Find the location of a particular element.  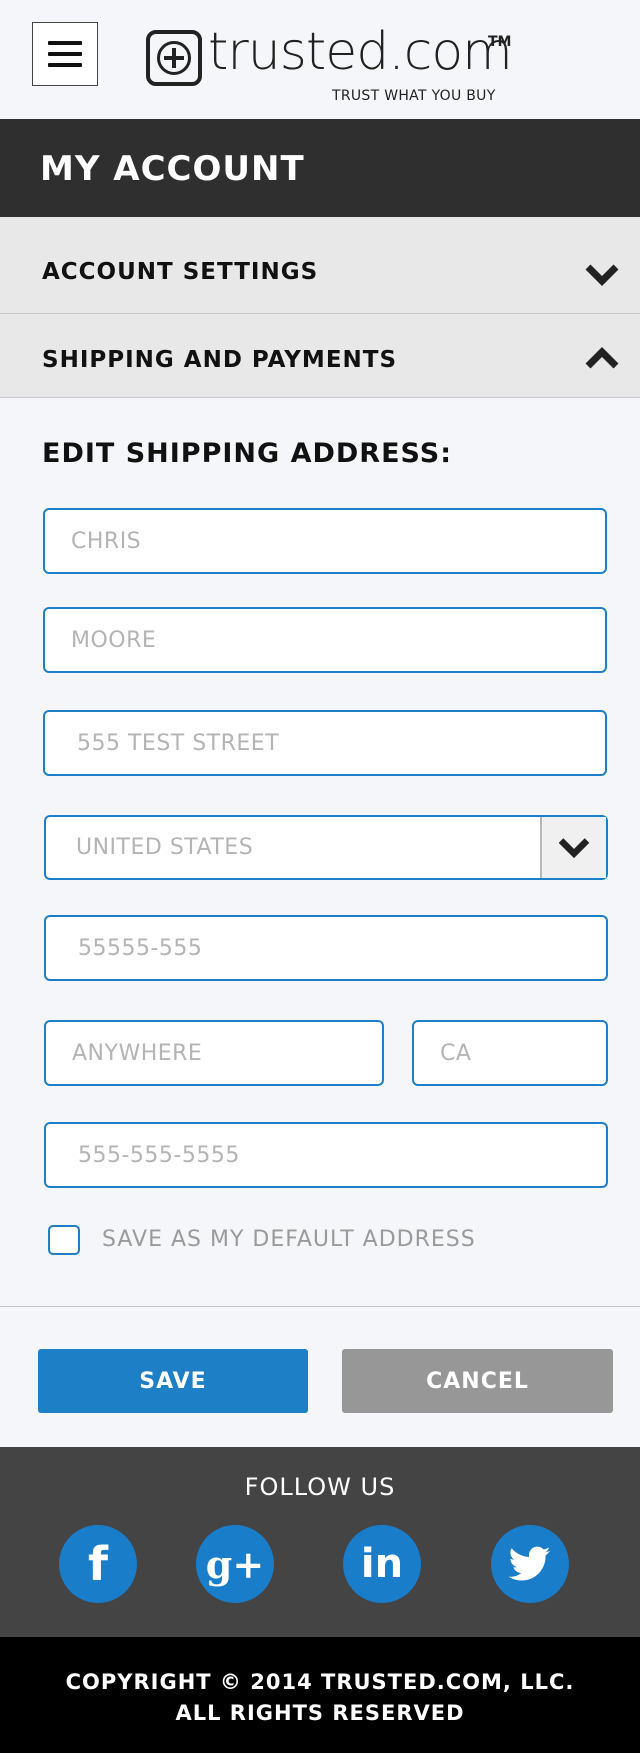

site-header: trusted.com TM TRUST WHAT YOU BUY is located at coordinates (320, 59).